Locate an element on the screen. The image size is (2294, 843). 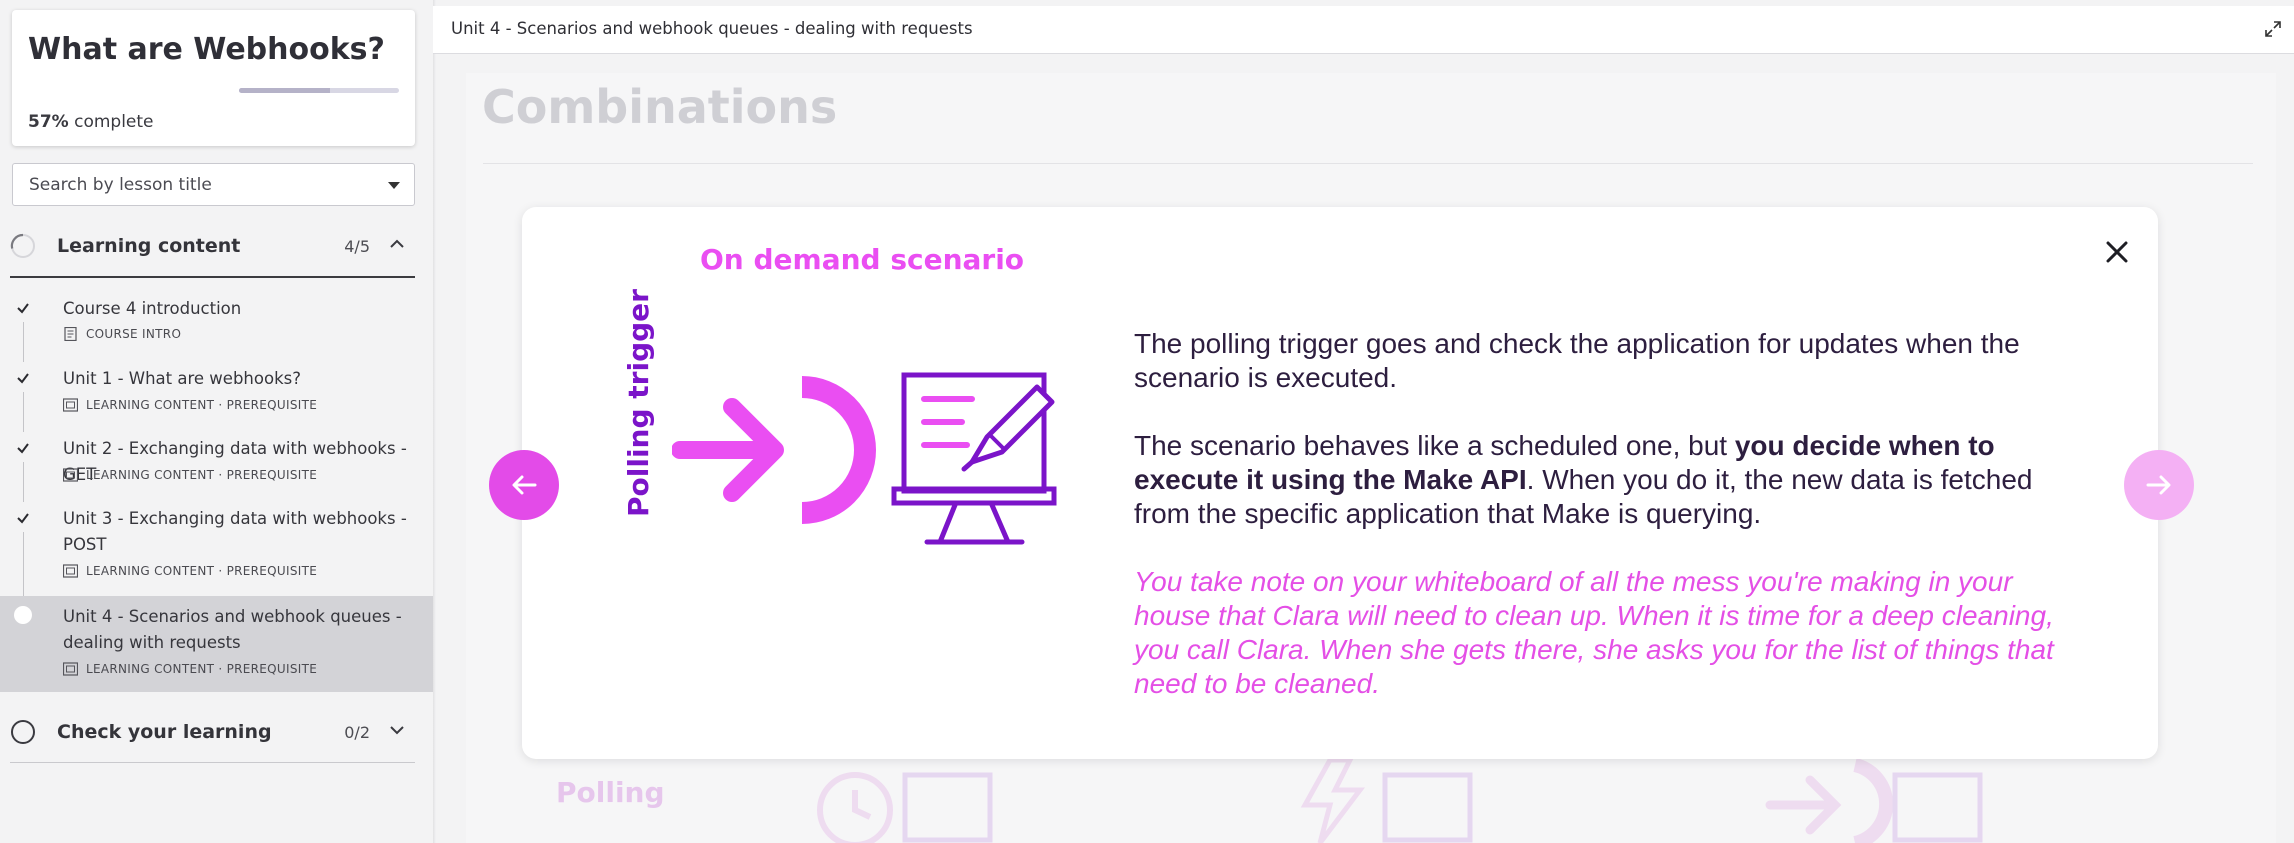
lesson-search-placeholder: Search by lesson title is located at coordinates (120, 185).